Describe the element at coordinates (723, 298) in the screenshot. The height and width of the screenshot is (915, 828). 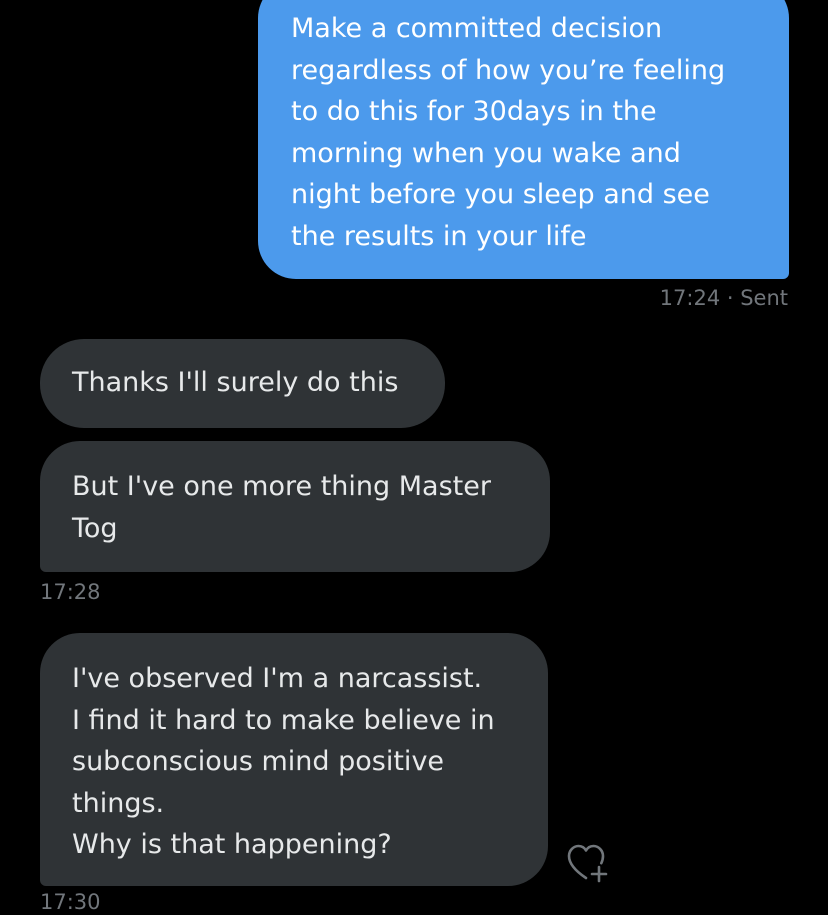
I see `sent-status-timestamp: 17:24 · Sent` at that location.